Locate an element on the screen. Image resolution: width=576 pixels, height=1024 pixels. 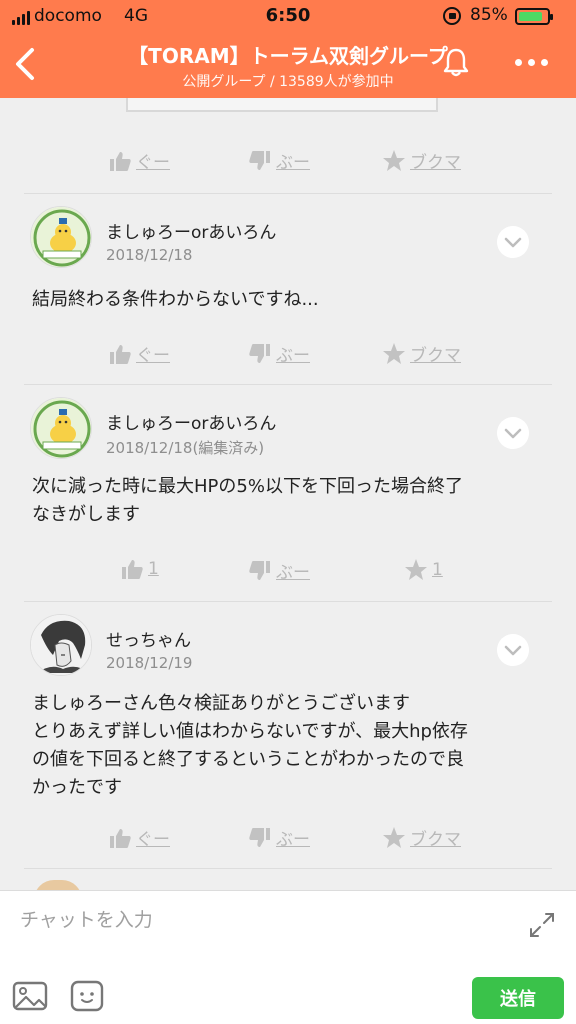
send-button: 送信 is located at coordinates (518, 998).